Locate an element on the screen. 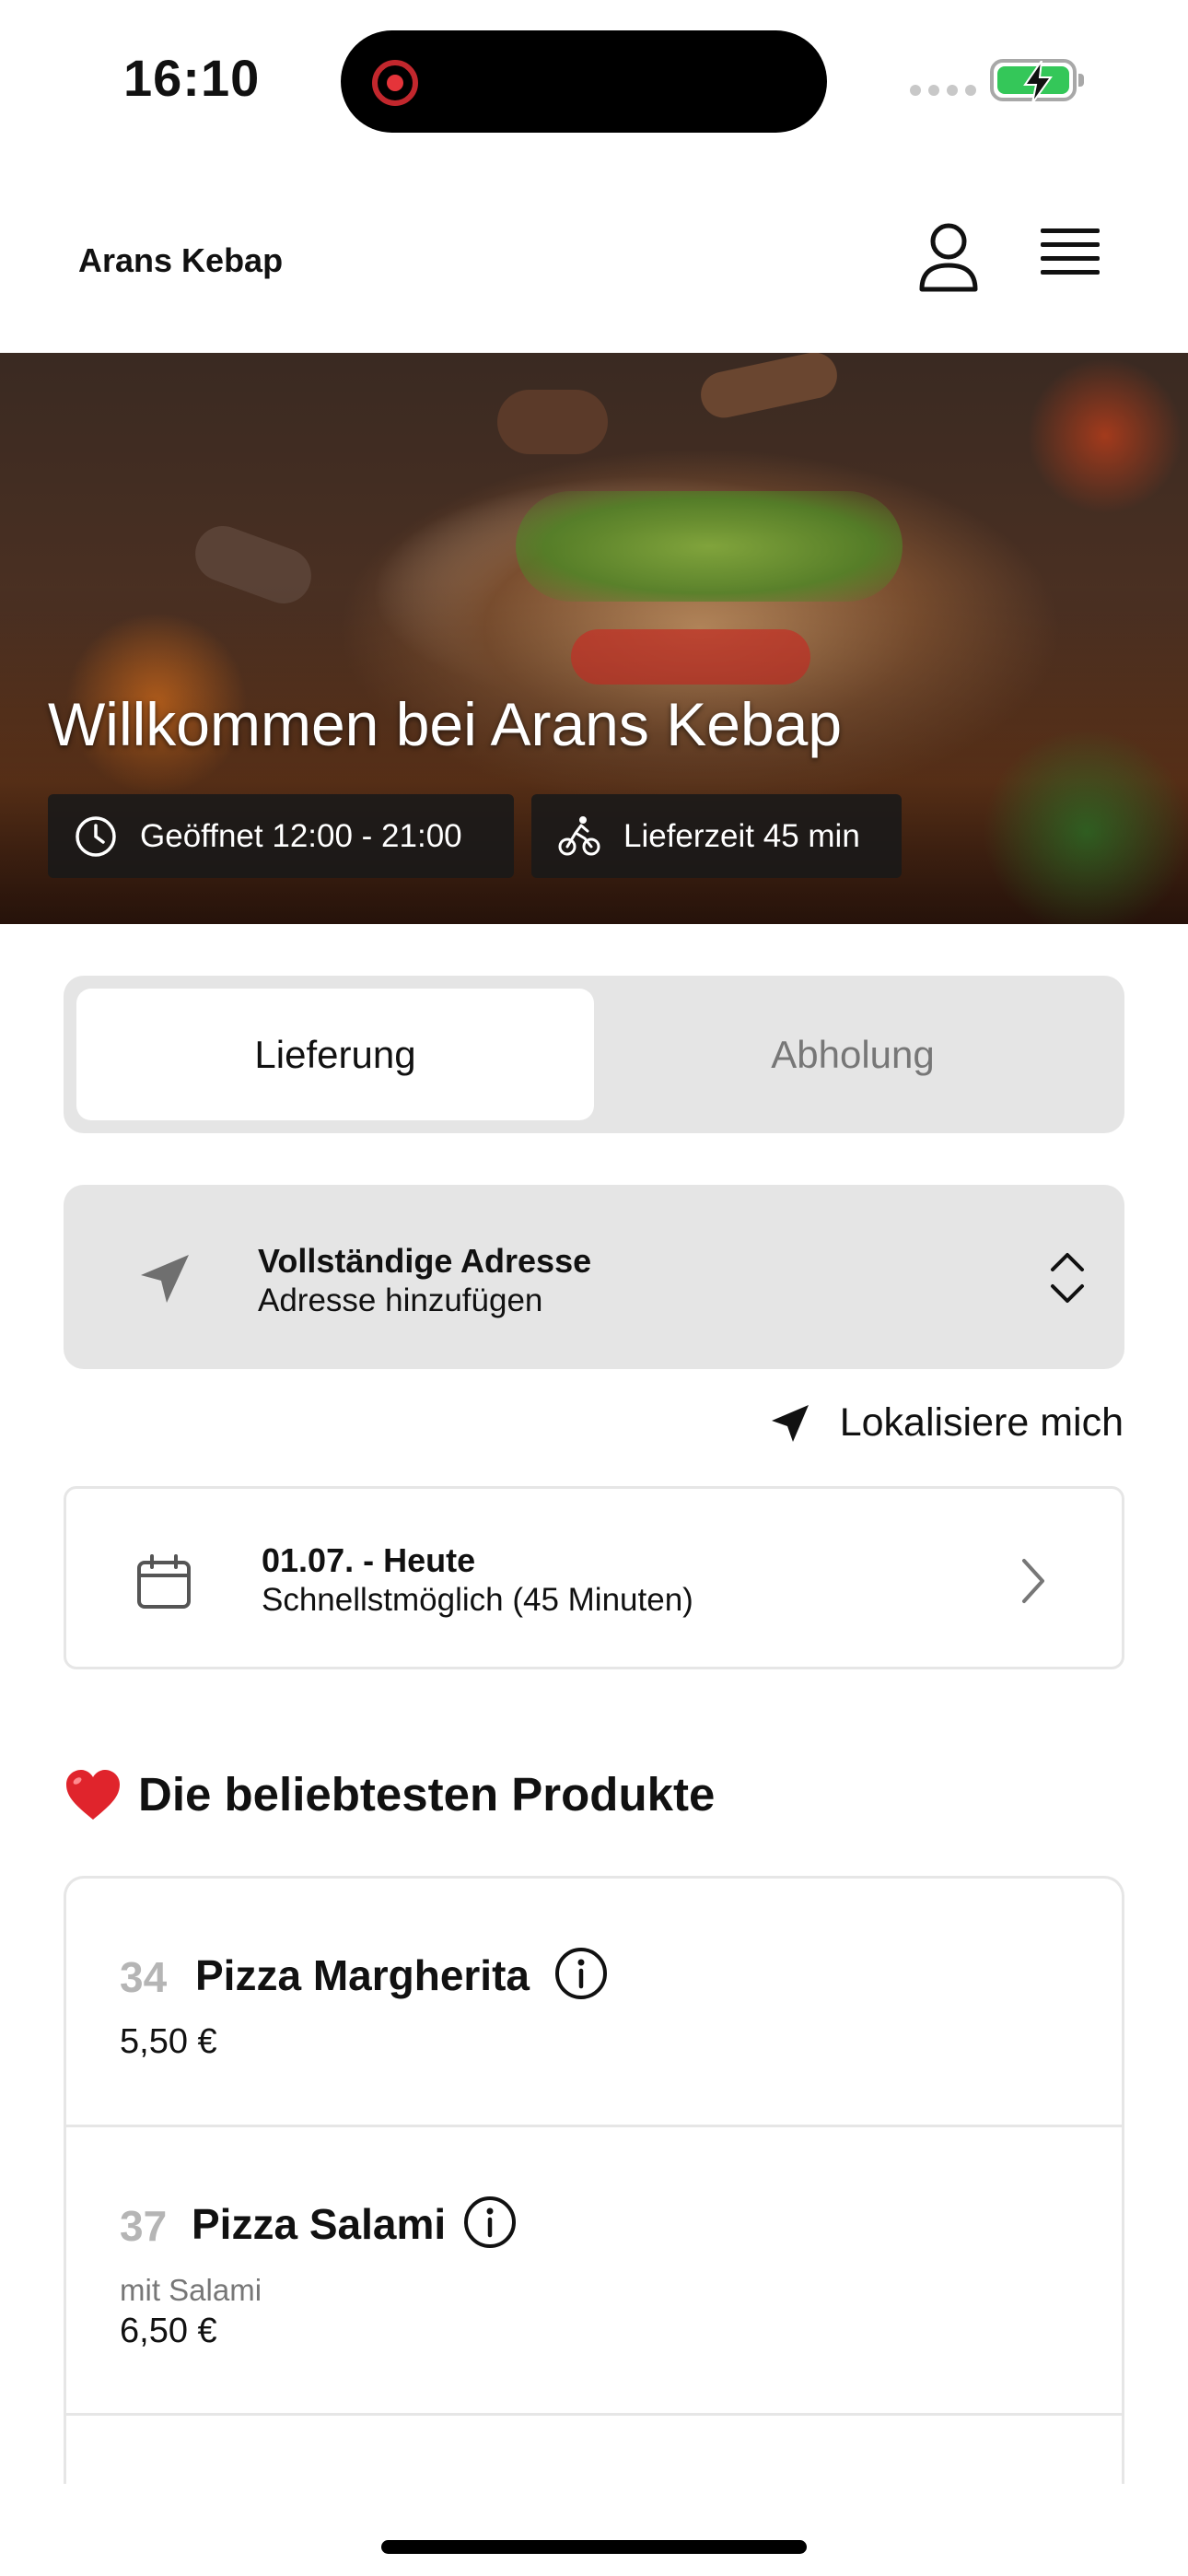 The width and height of the screenshot is (1188, 2576). hamburger-menu-icon is located at coordinates (1073, 251).